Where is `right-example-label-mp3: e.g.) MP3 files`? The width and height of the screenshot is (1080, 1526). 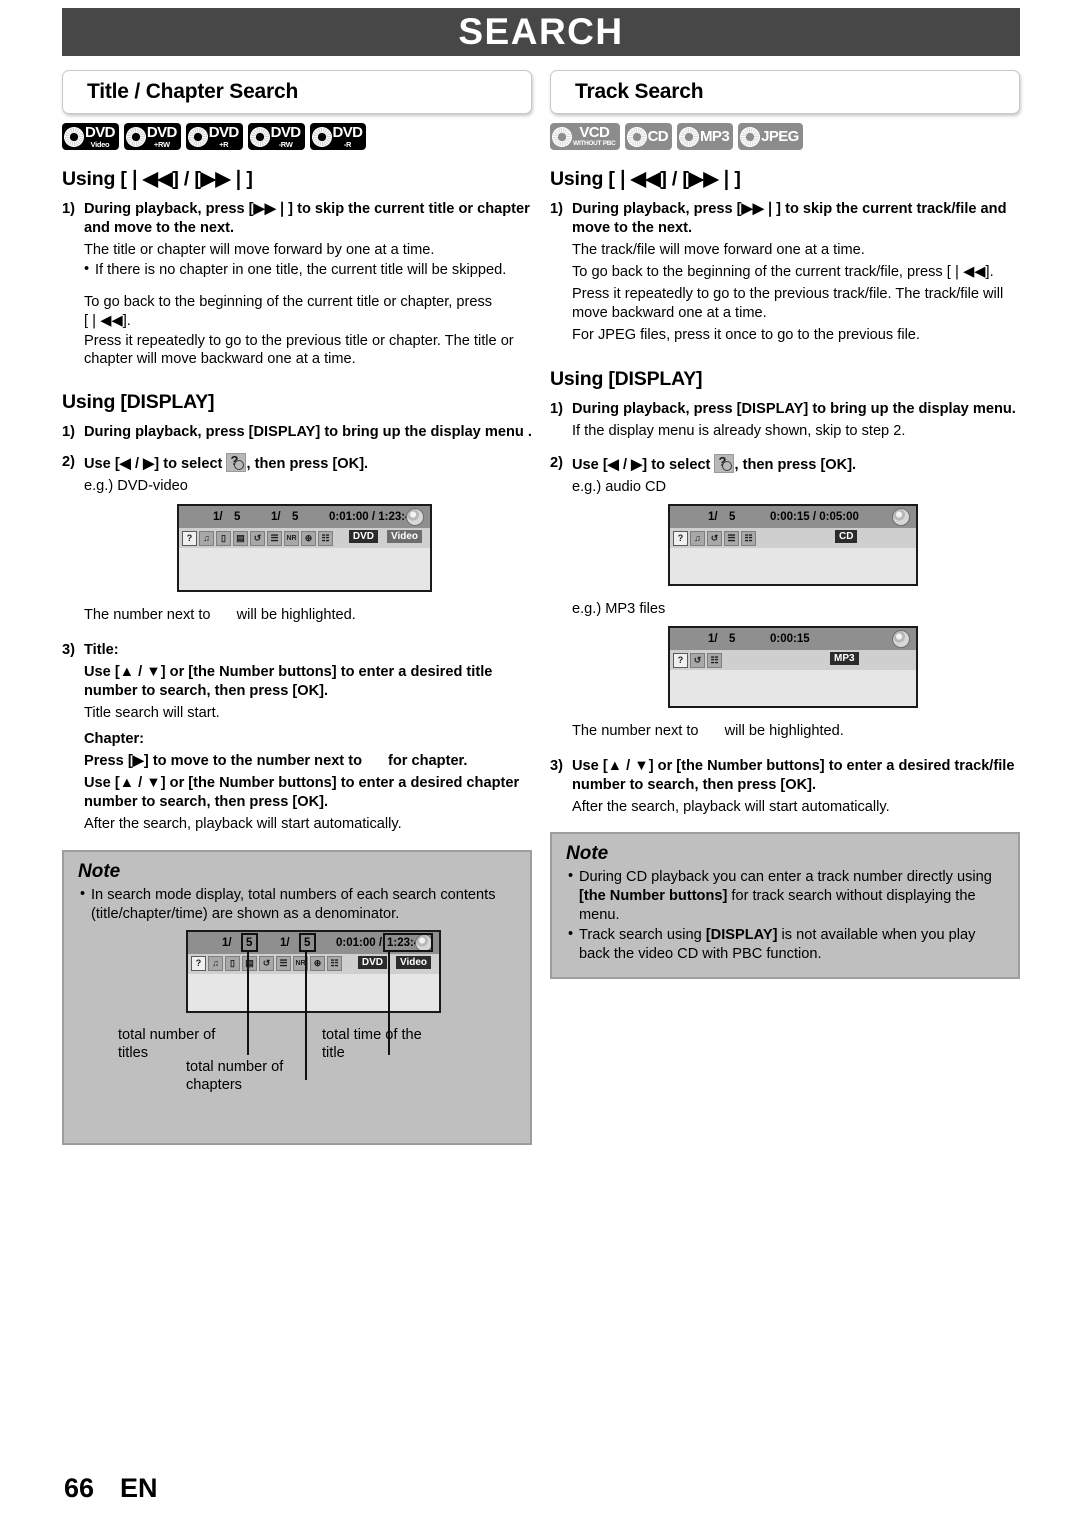
right-example-label-mp3: e.g.) MP3 files is located at coordinates (619, 609).